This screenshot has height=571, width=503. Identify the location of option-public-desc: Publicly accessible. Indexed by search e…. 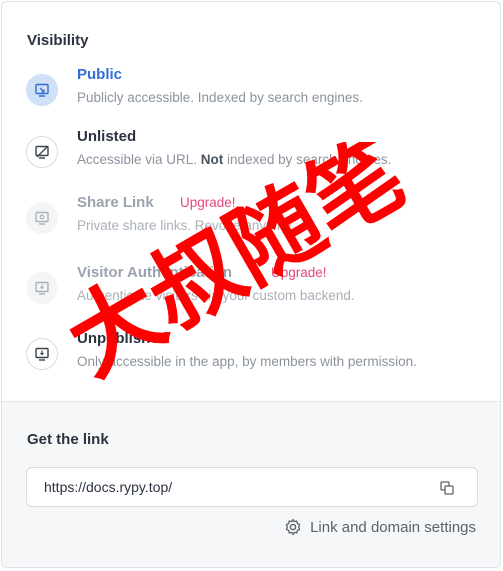
(220, 97).